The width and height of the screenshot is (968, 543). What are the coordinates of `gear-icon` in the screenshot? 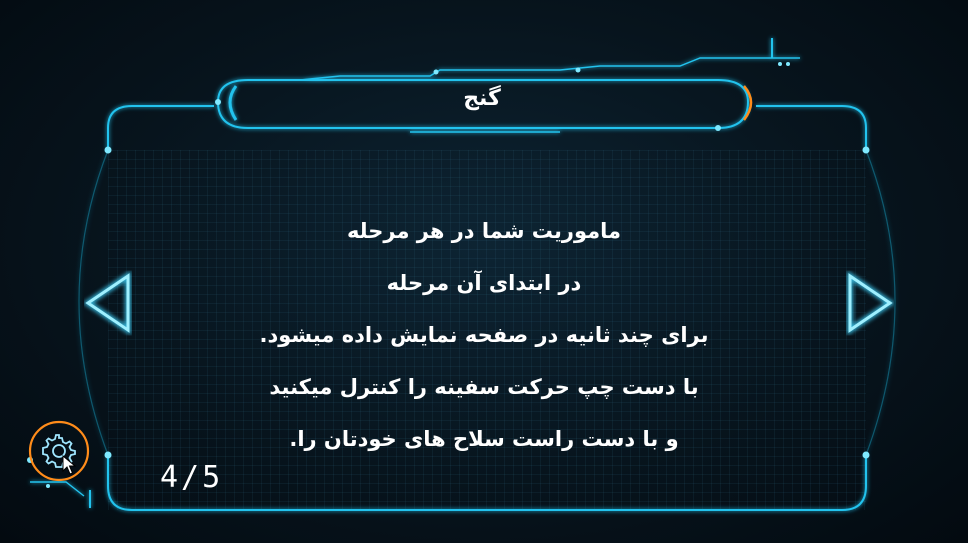 It's located at (59, 451).